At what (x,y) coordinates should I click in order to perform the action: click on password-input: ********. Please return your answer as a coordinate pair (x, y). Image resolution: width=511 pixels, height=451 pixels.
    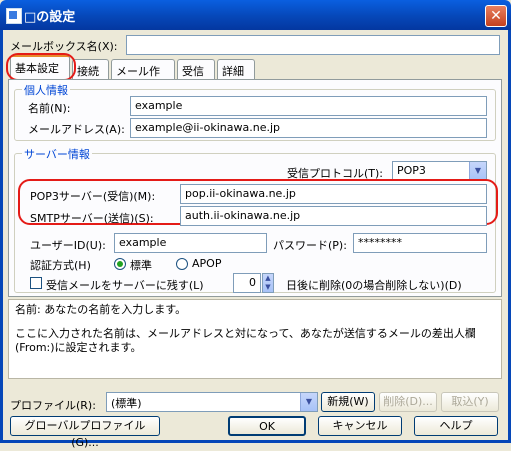
    Looking at the image, I should click on (420, 243).